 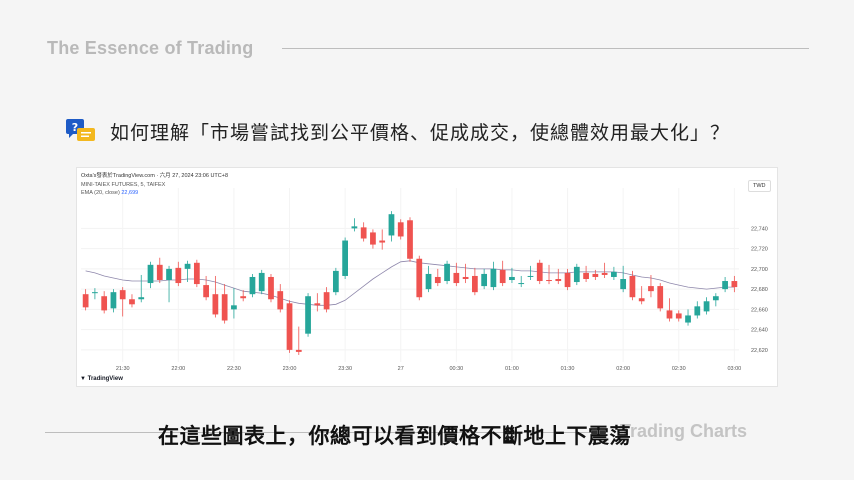 I want to click on x-tick-label: 01:00, so click(x=512, y=369).